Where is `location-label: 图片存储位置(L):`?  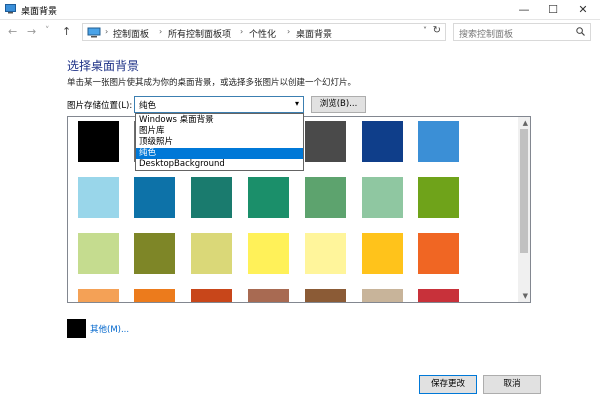
location-label: 图片存储位置(L): is located at coordinates (100, 106).